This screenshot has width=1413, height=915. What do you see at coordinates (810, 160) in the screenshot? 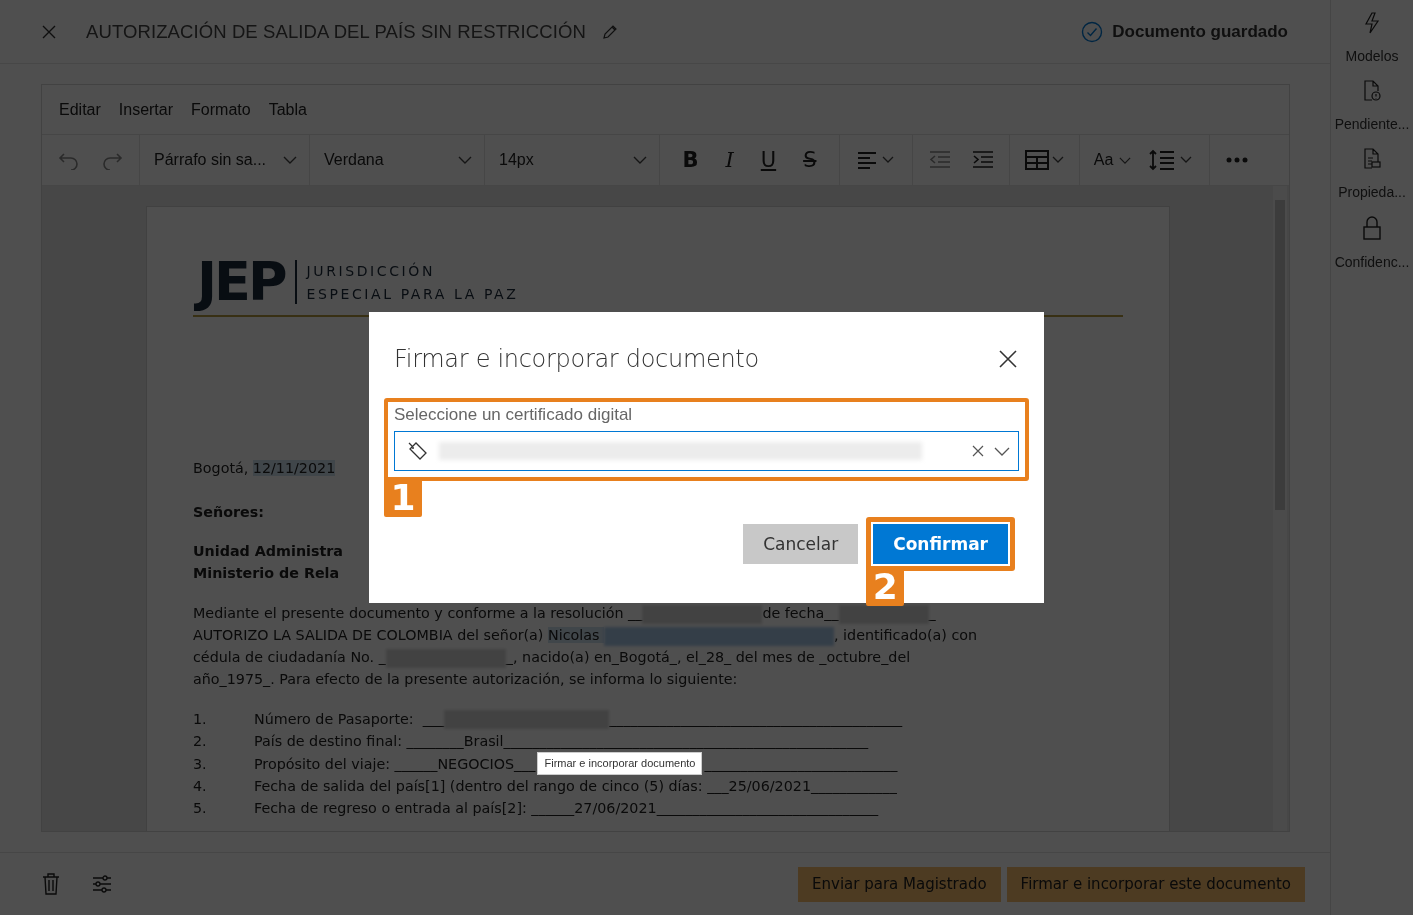
I see `format-button: S` at bounding box center [810, 160].